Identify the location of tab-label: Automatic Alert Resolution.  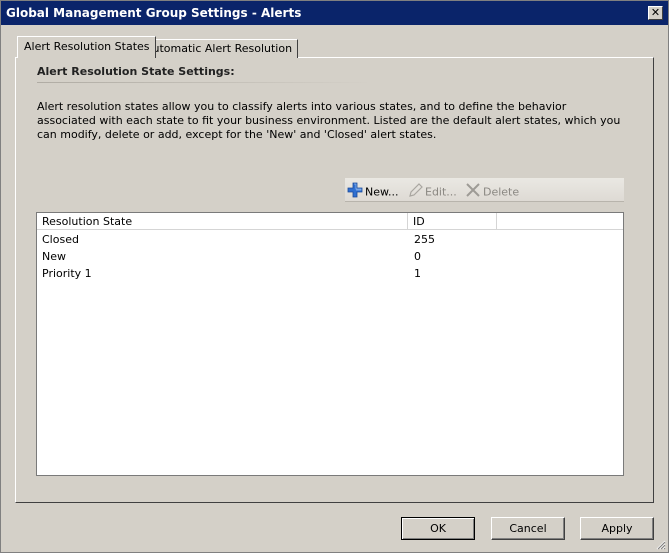
(219, 48).